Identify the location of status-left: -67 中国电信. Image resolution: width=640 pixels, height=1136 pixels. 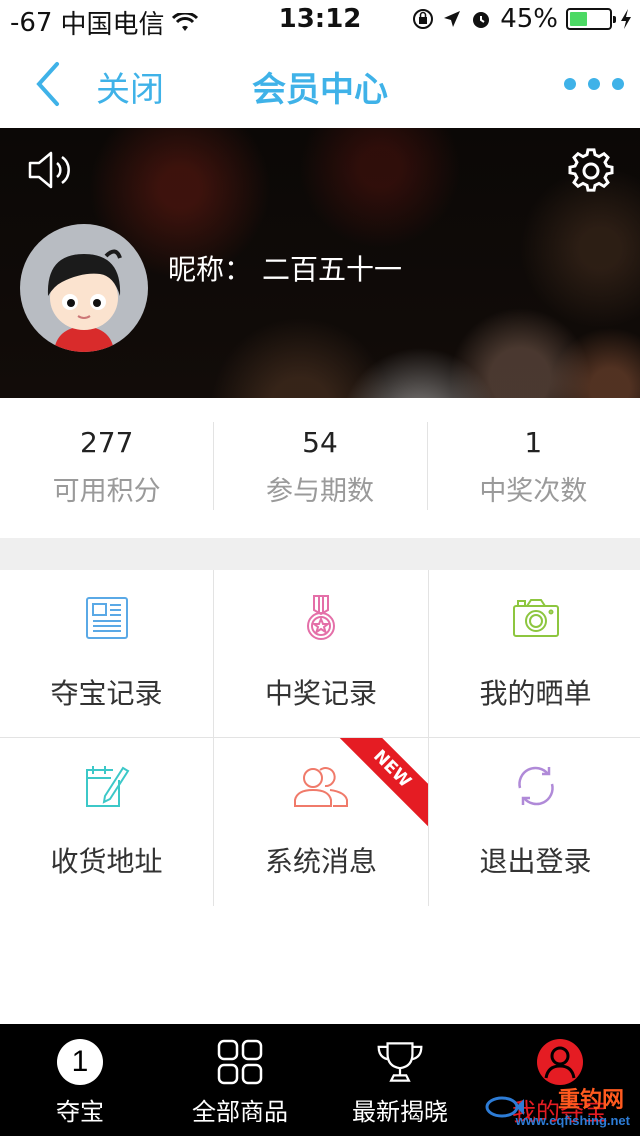
(104, 22).